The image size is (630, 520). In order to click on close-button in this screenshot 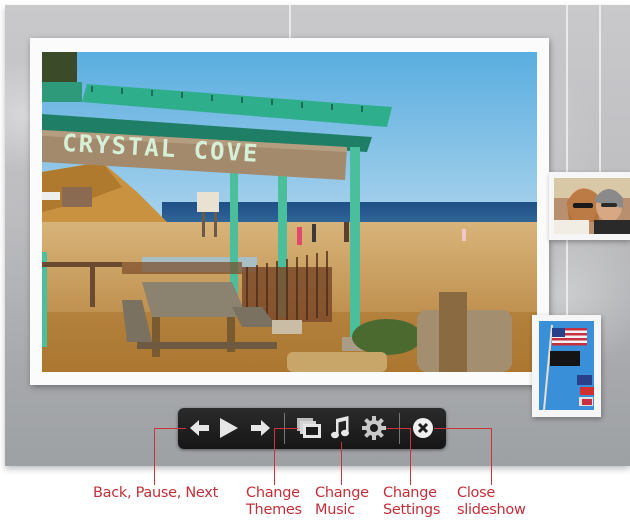, I will do `click(423, 428)`.